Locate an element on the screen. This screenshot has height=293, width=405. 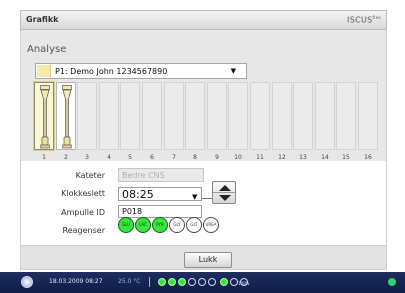
slot-number: 13 is located at coordinates (303, 157).